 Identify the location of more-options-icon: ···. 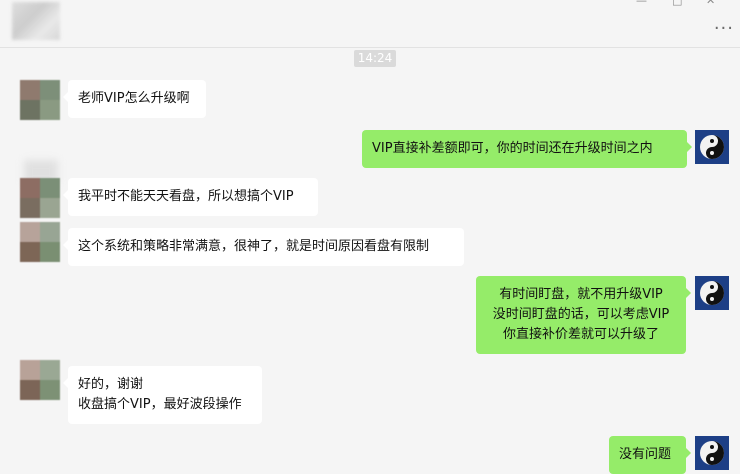
(724, 29).